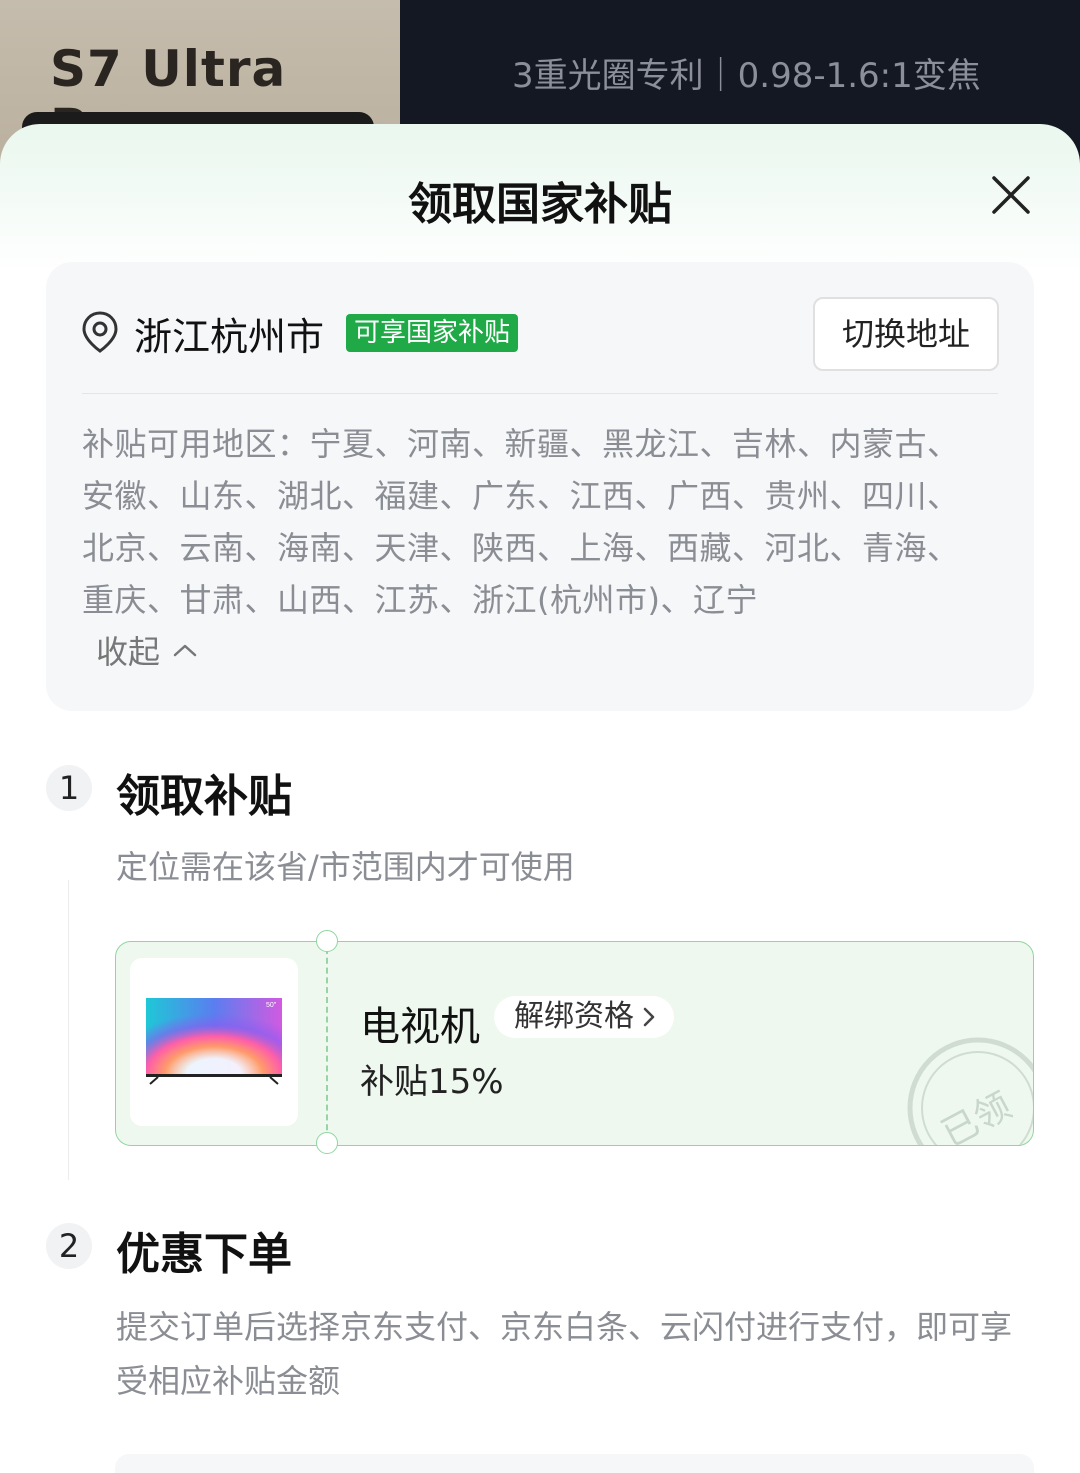 This screenshot has height=1473, width=1080. Describe the element at coordinates (345, 867) in the screenshot. I see `step-1-description: 定位需在该省/市范围内才可使用` at that location.